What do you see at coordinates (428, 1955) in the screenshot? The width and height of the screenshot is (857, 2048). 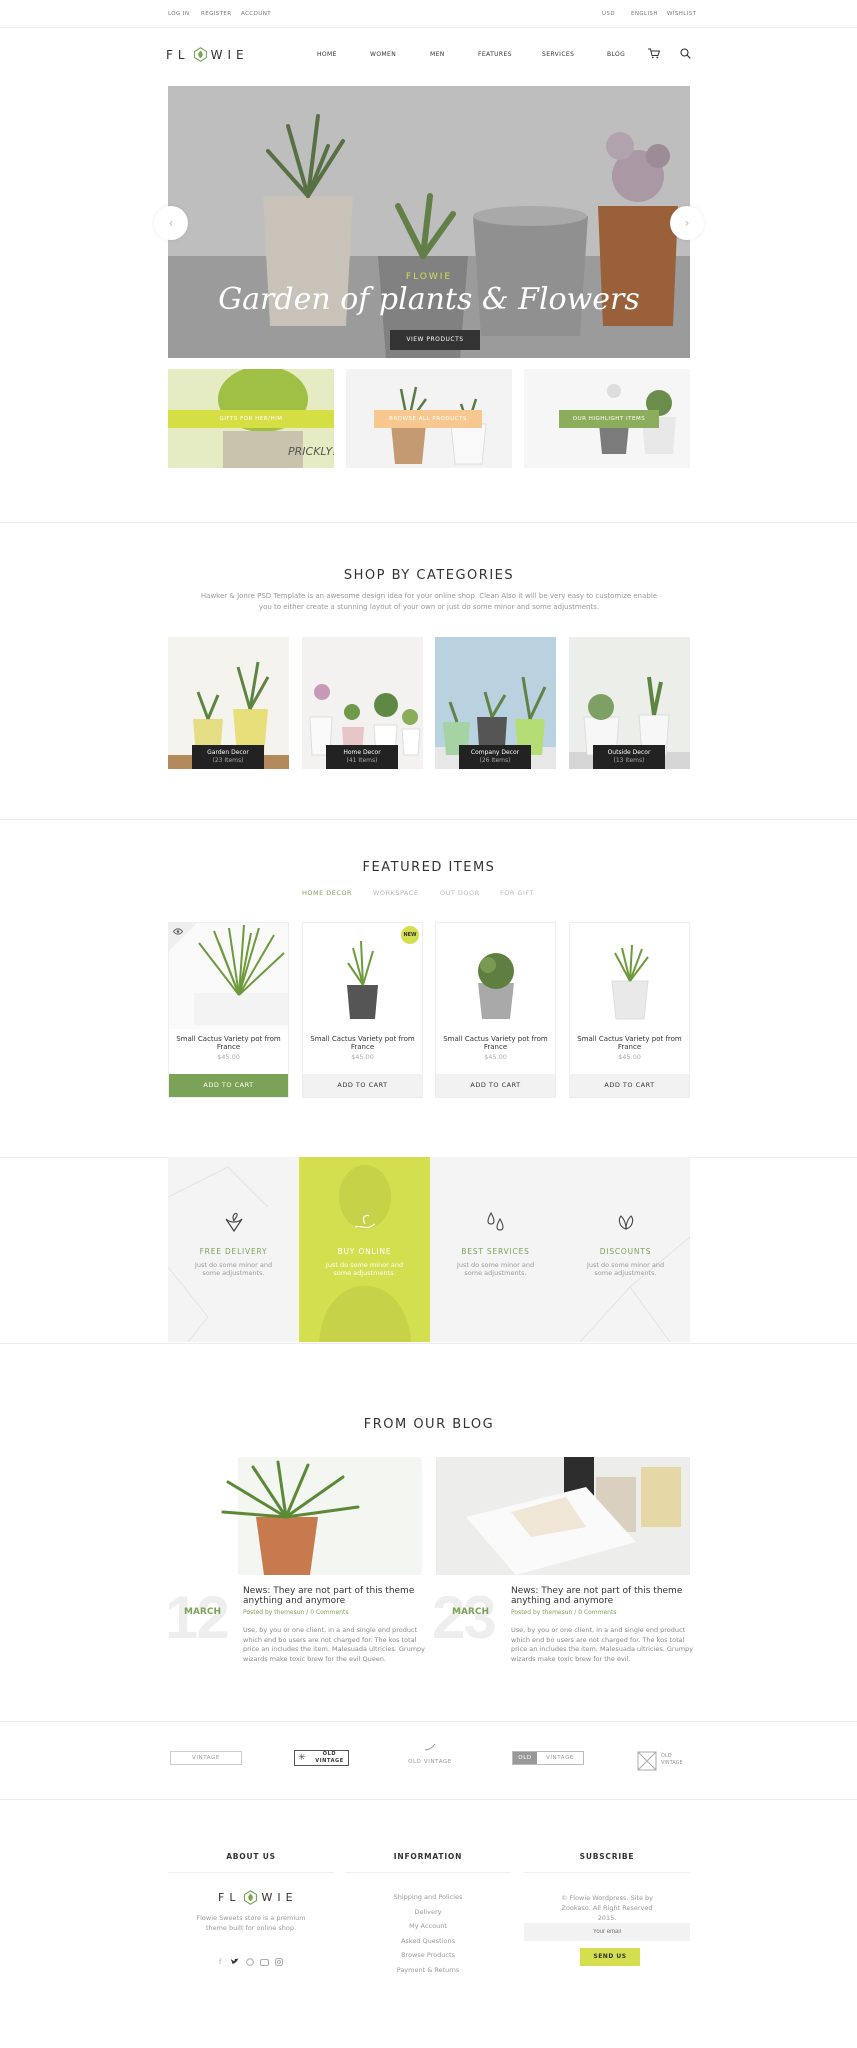 I see `footer-link-browse-products: Browse Products` at bounding box center [428, 1955].